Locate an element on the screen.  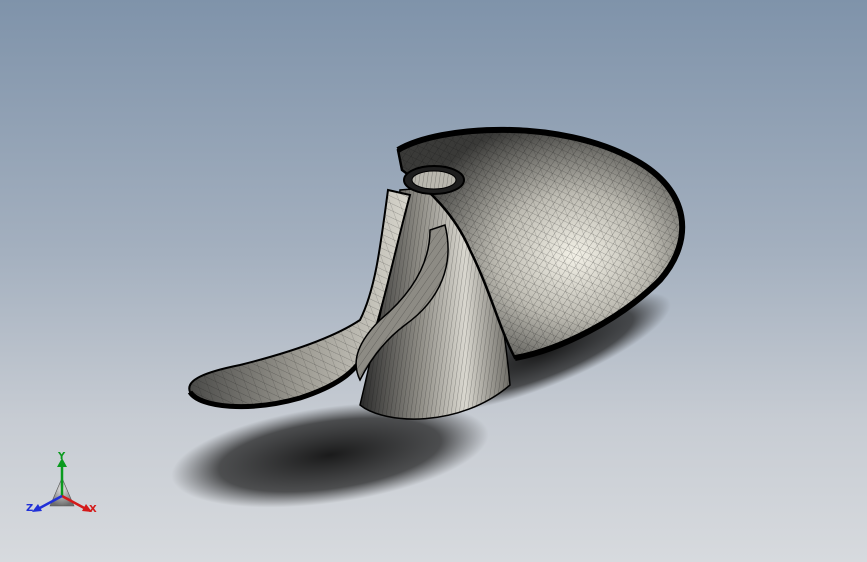
x-axis-label: X is located at coordinates (93, 509).